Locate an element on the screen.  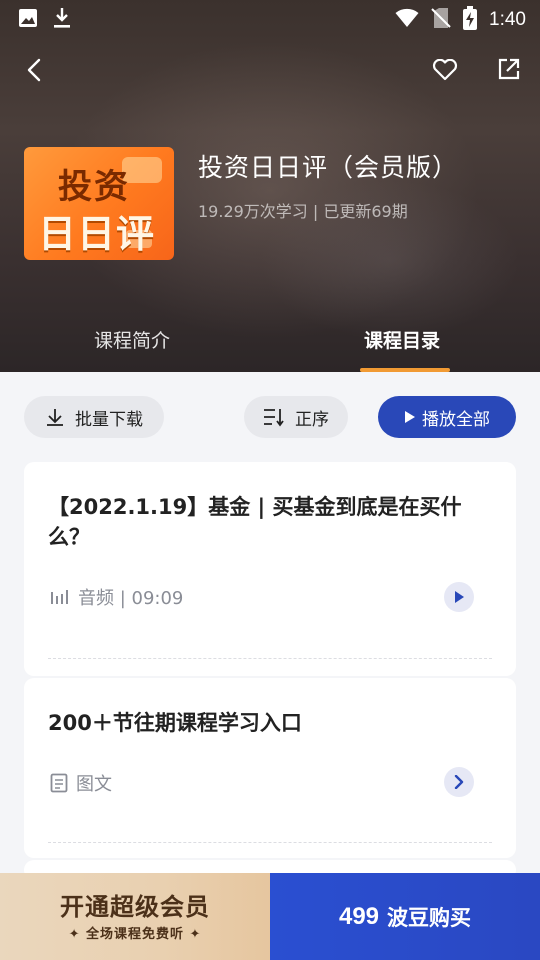
episode-title: 200＋节往期课程学习入口 is located at coordinates (175, 723).